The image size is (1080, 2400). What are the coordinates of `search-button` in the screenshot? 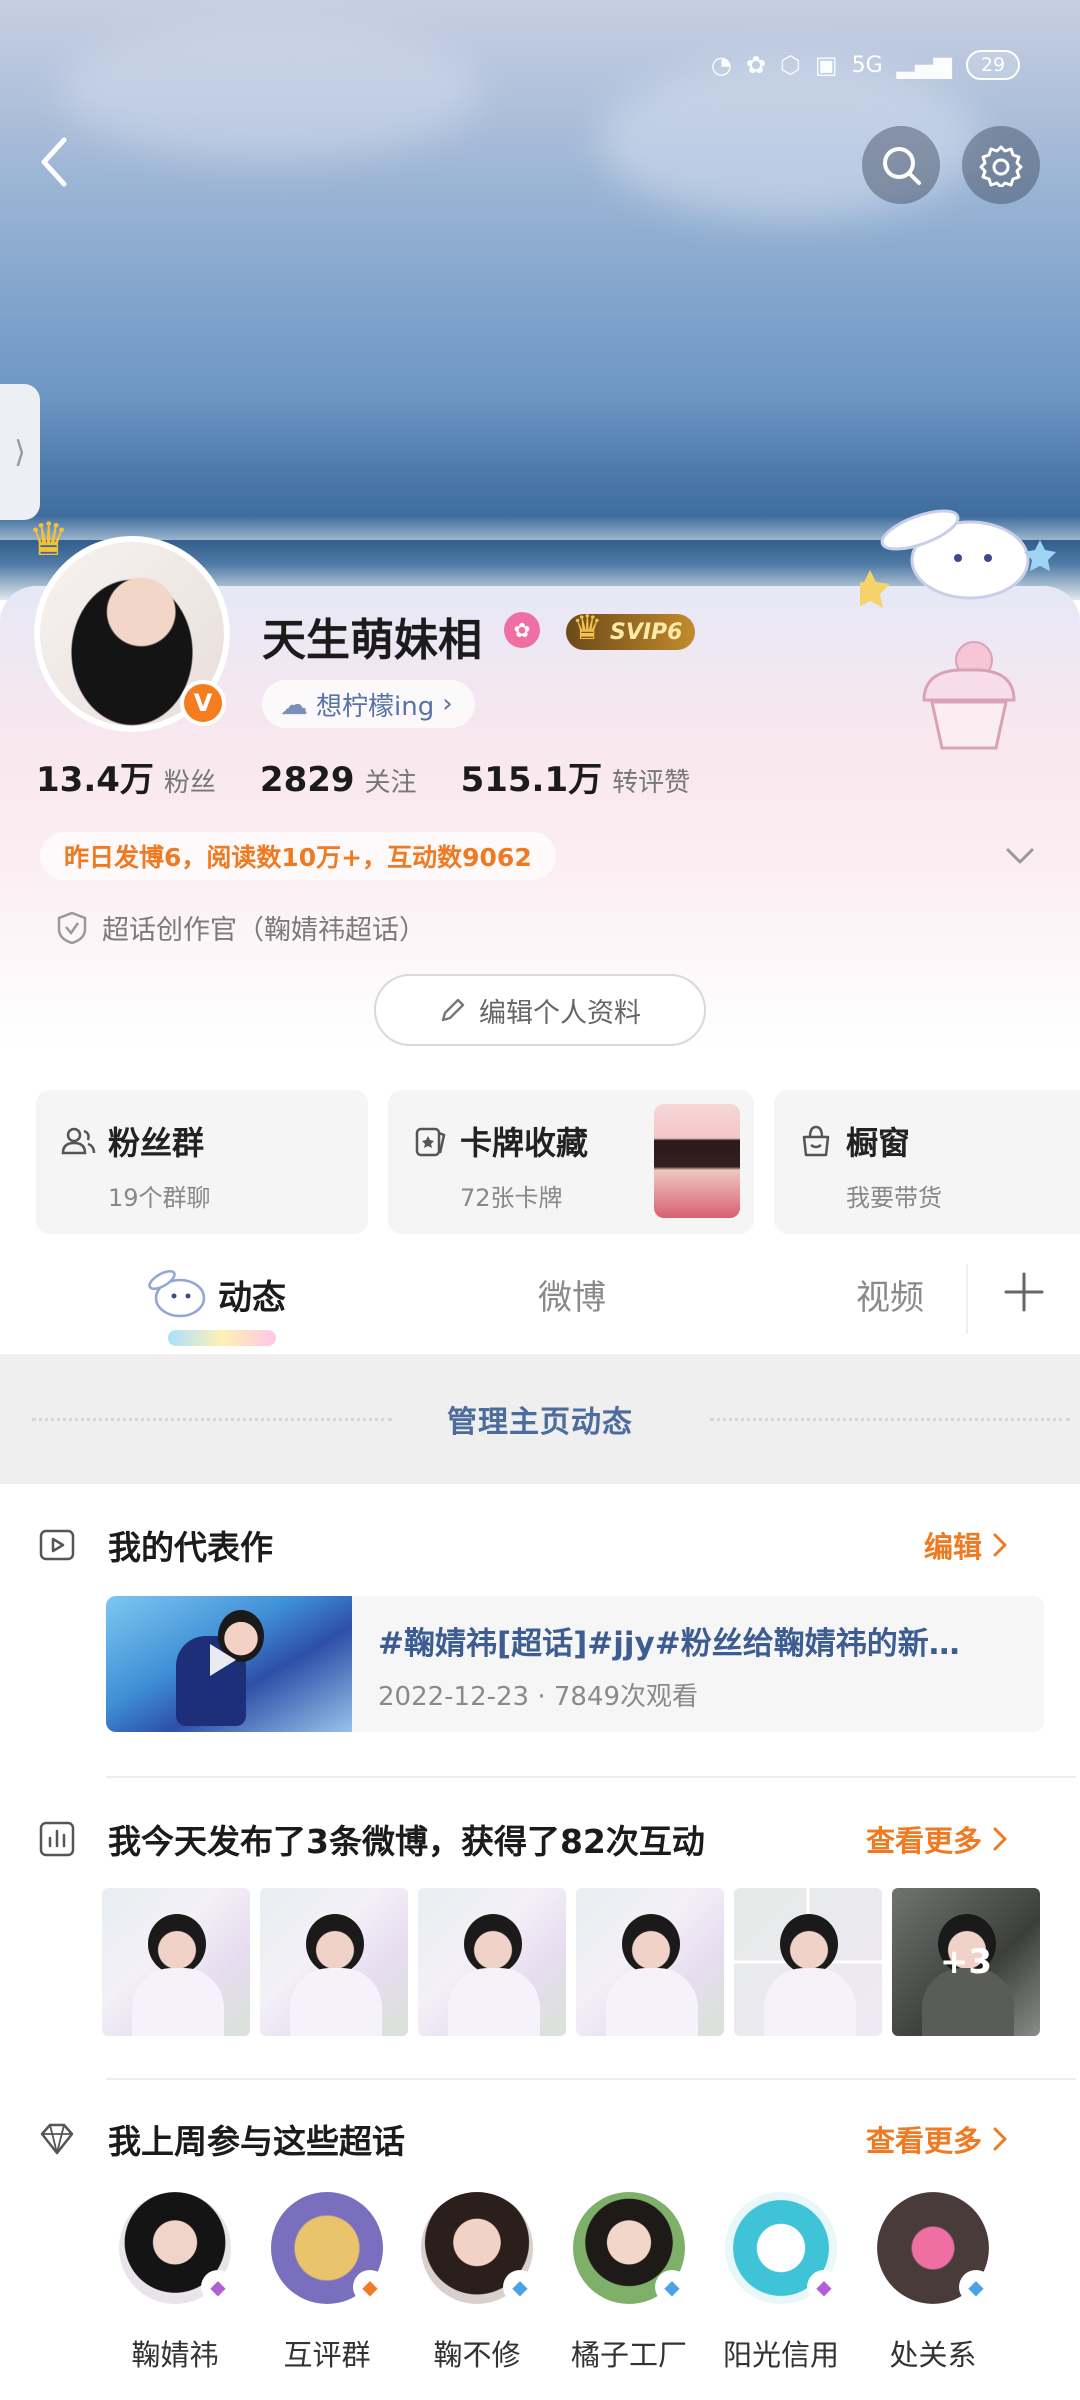 It's located at (901, 165).